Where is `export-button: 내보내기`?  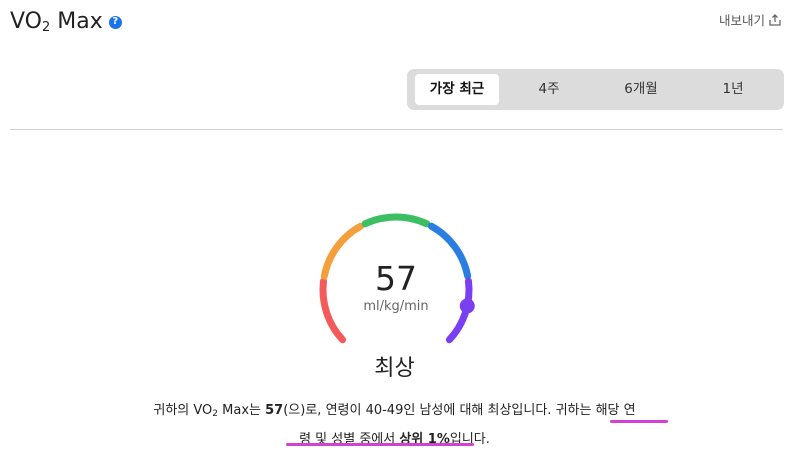 export-button: 내보내기 is located at coordinates (750, 19).